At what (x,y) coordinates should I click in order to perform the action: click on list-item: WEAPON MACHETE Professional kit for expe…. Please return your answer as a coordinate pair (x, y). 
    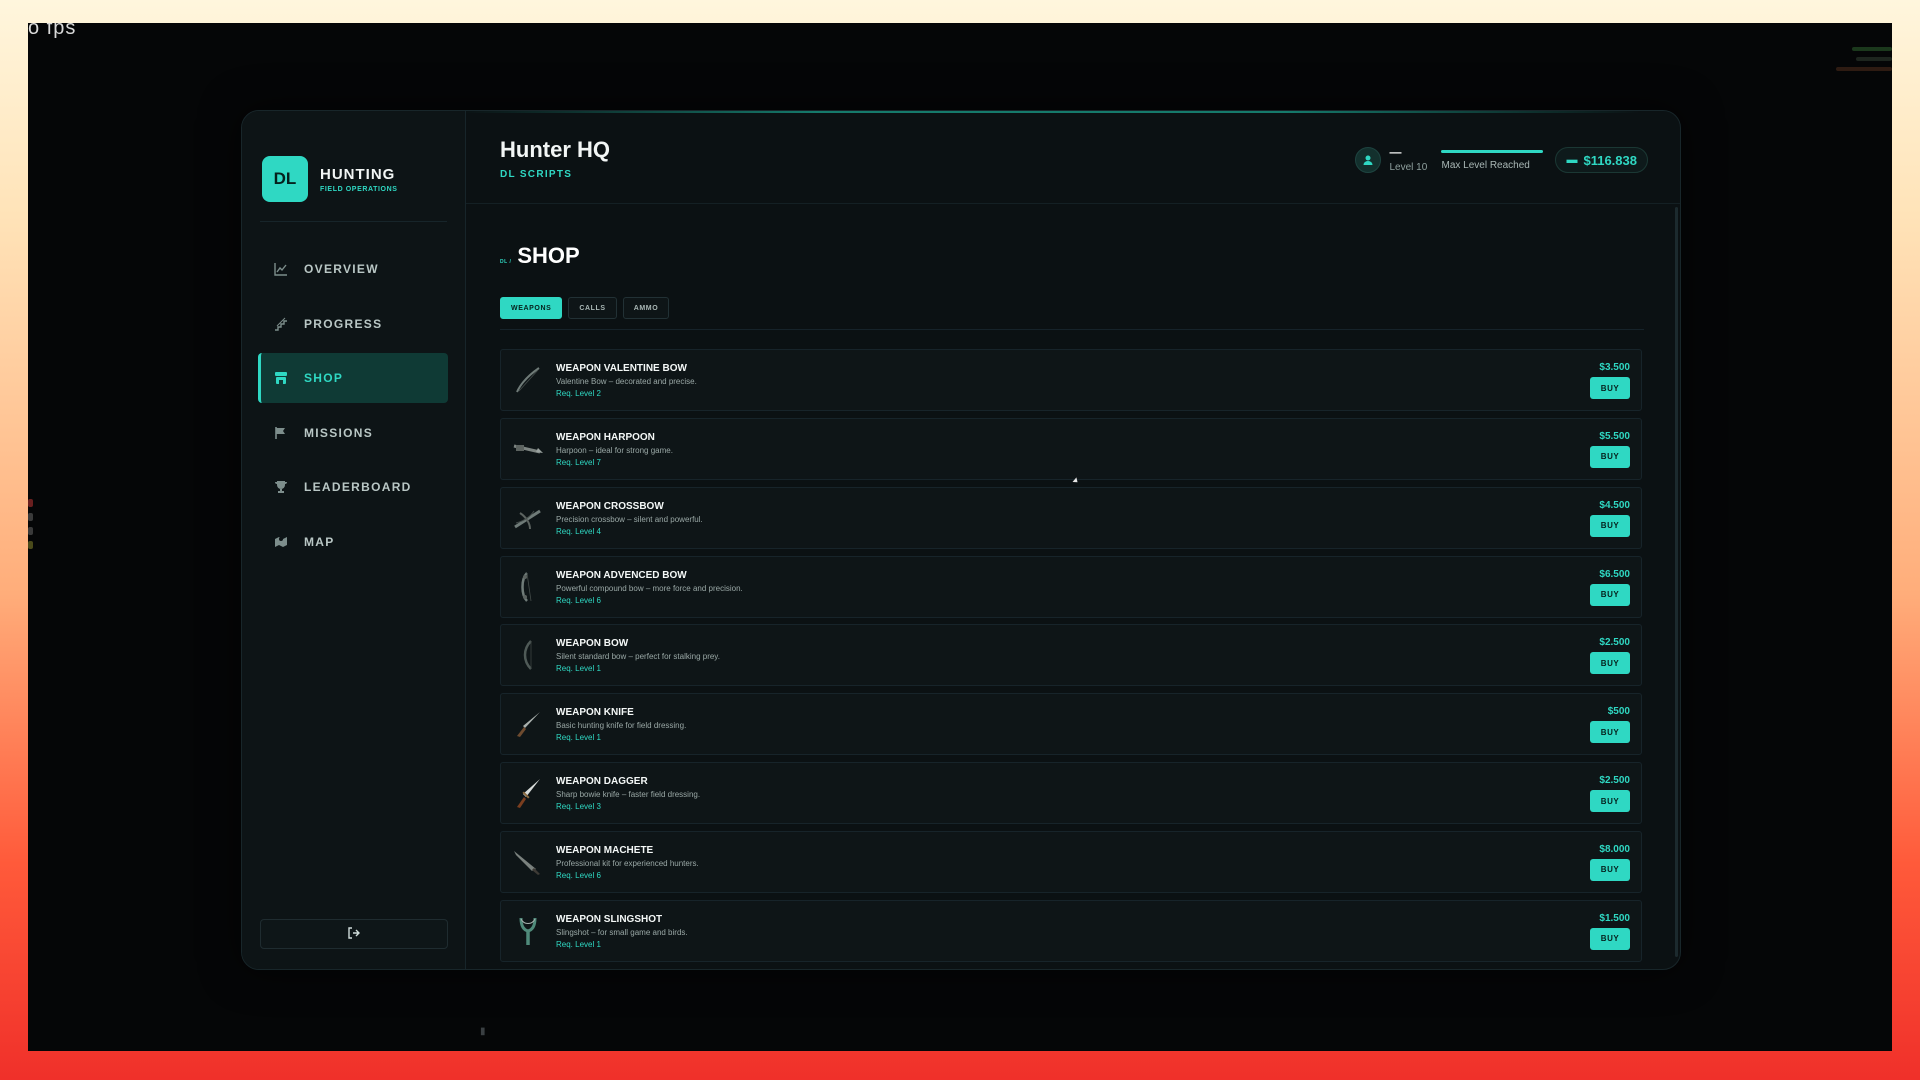
    Looking at the image, I should click on (1071, 861).